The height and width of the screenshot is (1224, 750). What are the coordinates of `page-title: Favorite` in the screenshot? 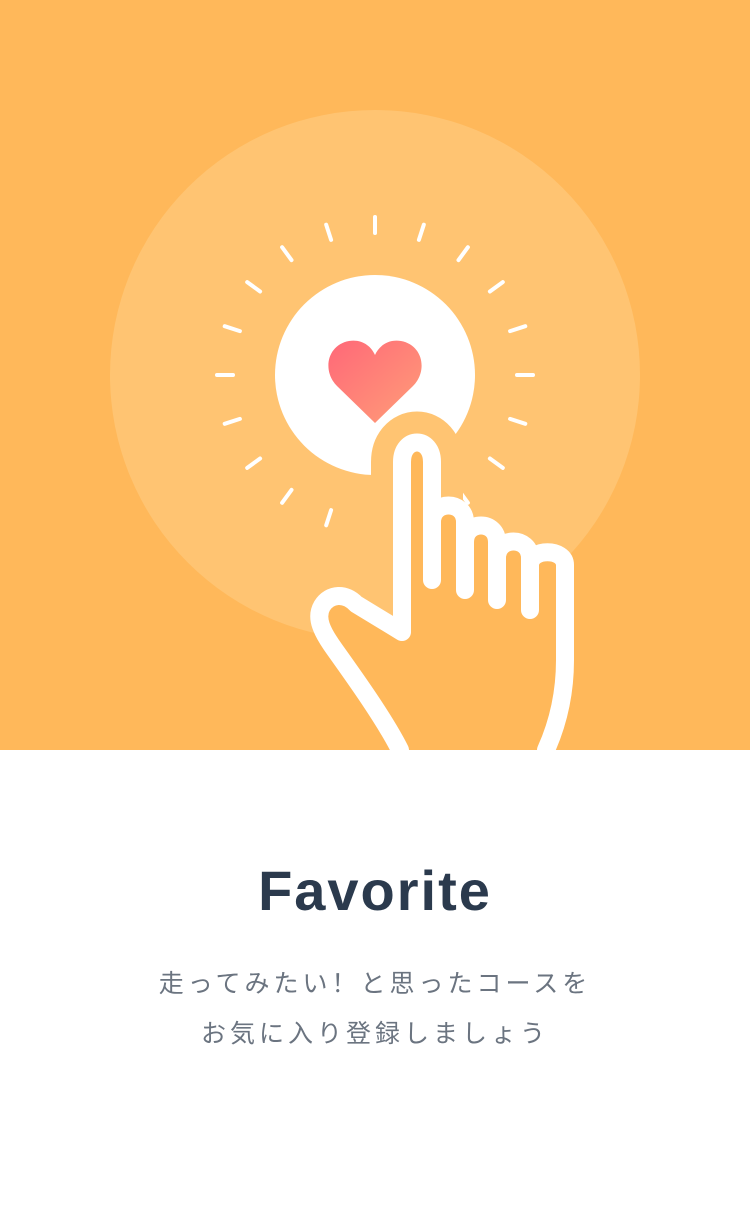 It's located at (375, 890).